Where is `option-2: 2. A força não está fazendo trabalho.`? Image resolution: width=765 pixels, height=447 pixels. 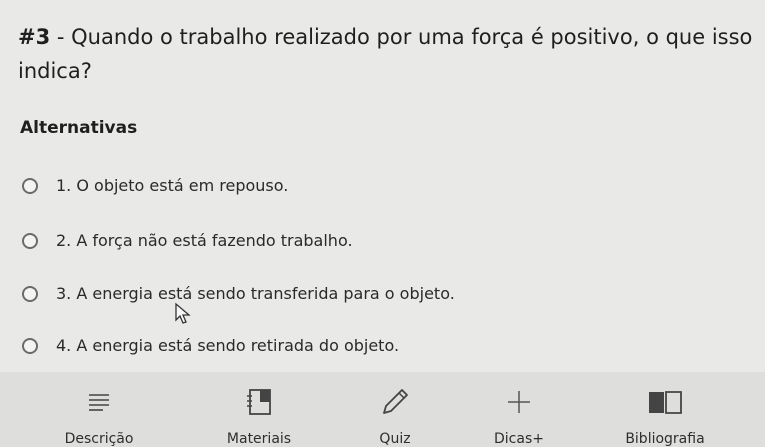
option-2: 2. A força não está fazendo trabalho. is located at coordinates (187, 240).